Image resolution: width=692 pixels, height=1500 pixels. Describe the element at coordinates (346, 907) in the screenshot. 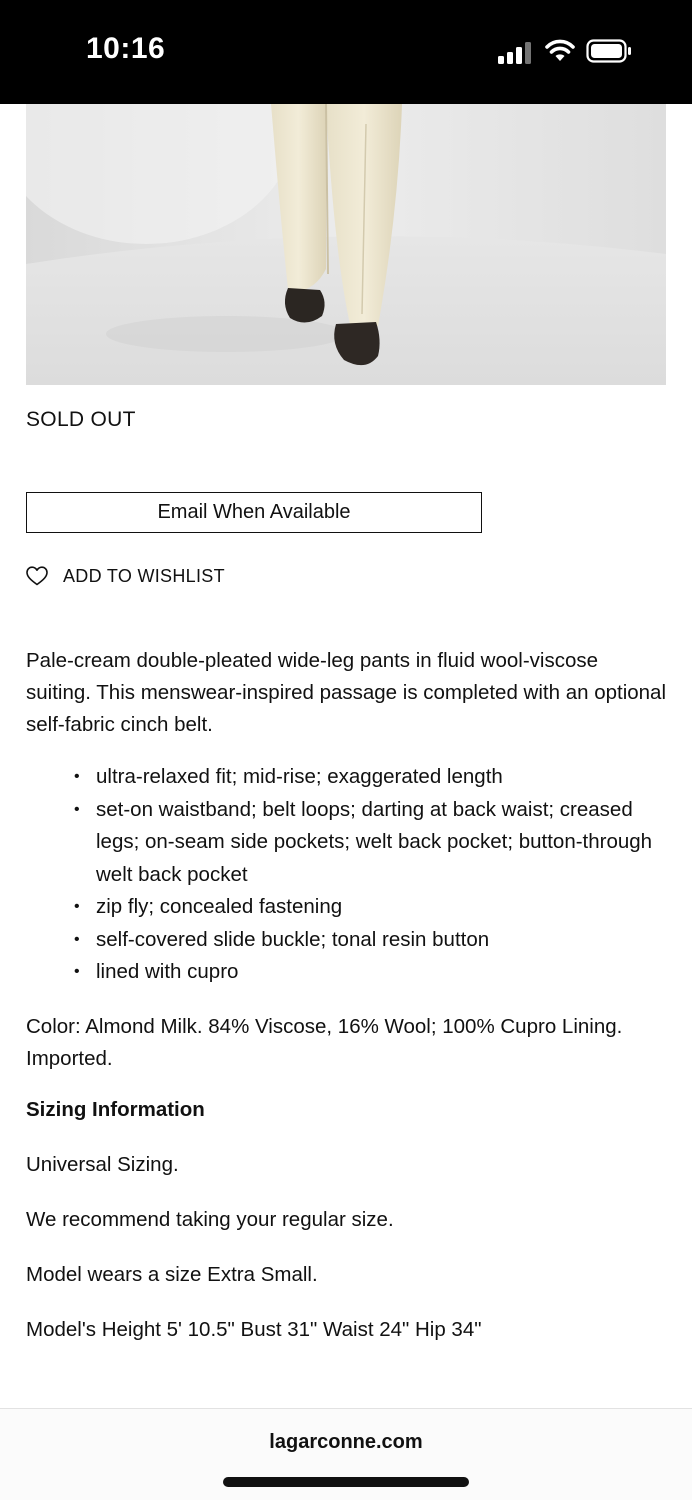

I see `list-item: zip fly; concealed fastening` at that location.